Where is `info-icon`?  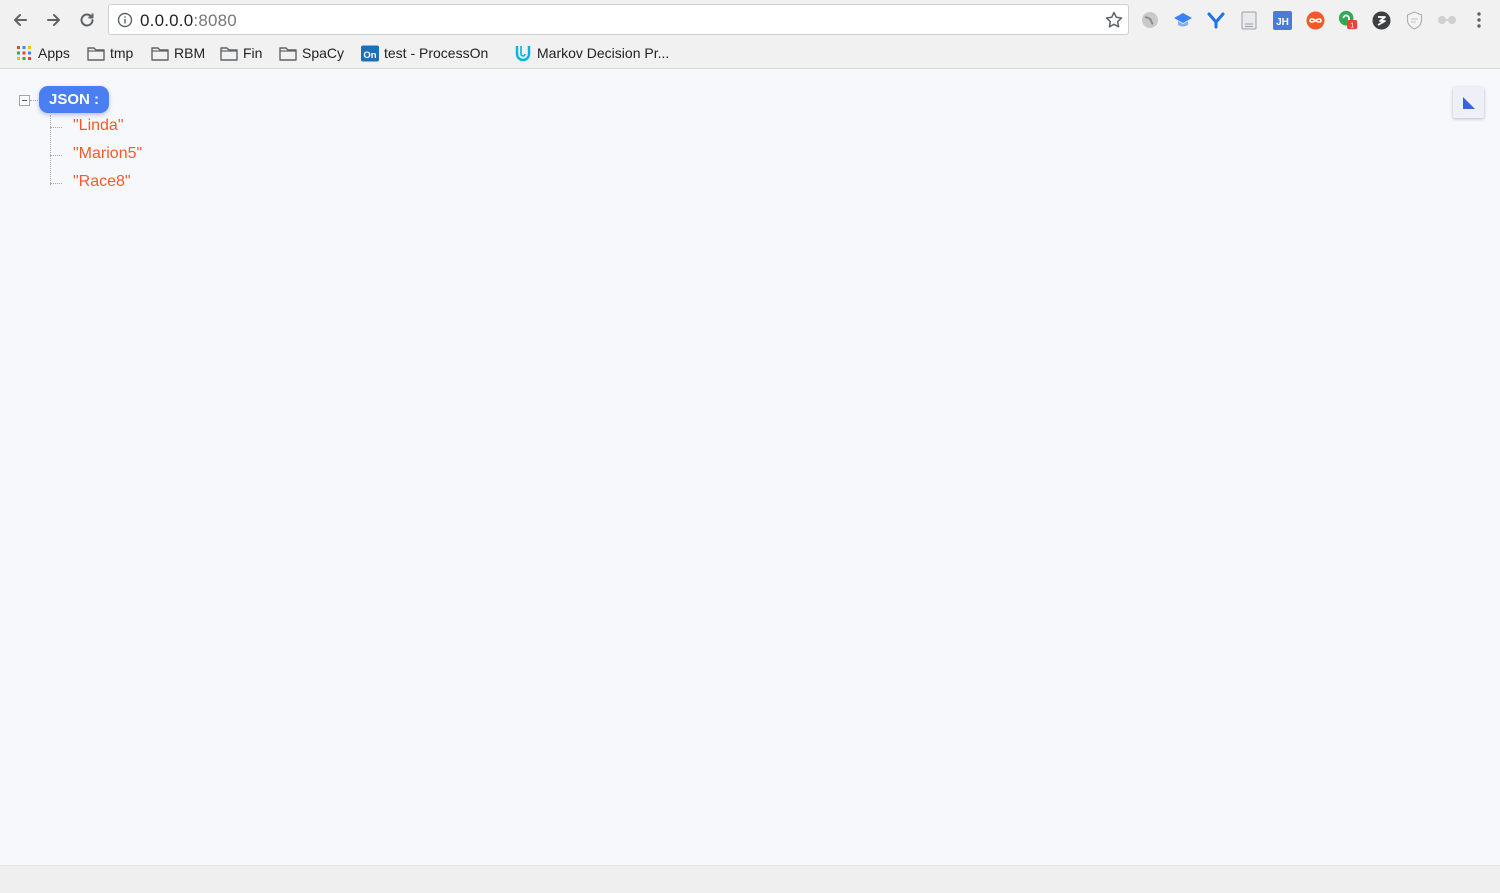 info-icon is located at coordinates (125, 20).